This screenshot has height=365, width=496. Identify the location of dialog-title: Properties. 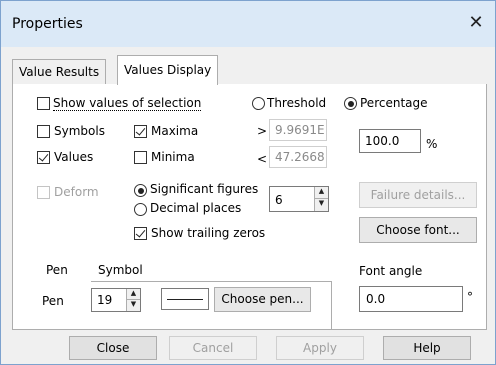
(47, 24).